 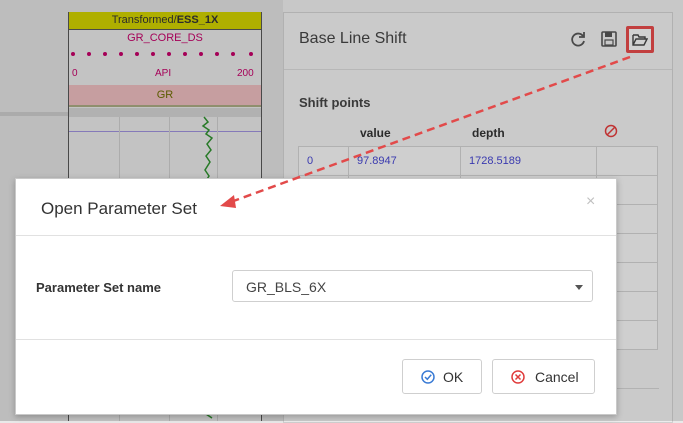 What do you see at coordinates (99, 287) in the screenshot?
I see `parameter-set-label: Parameter Set name` at bounding box center [99, 287].